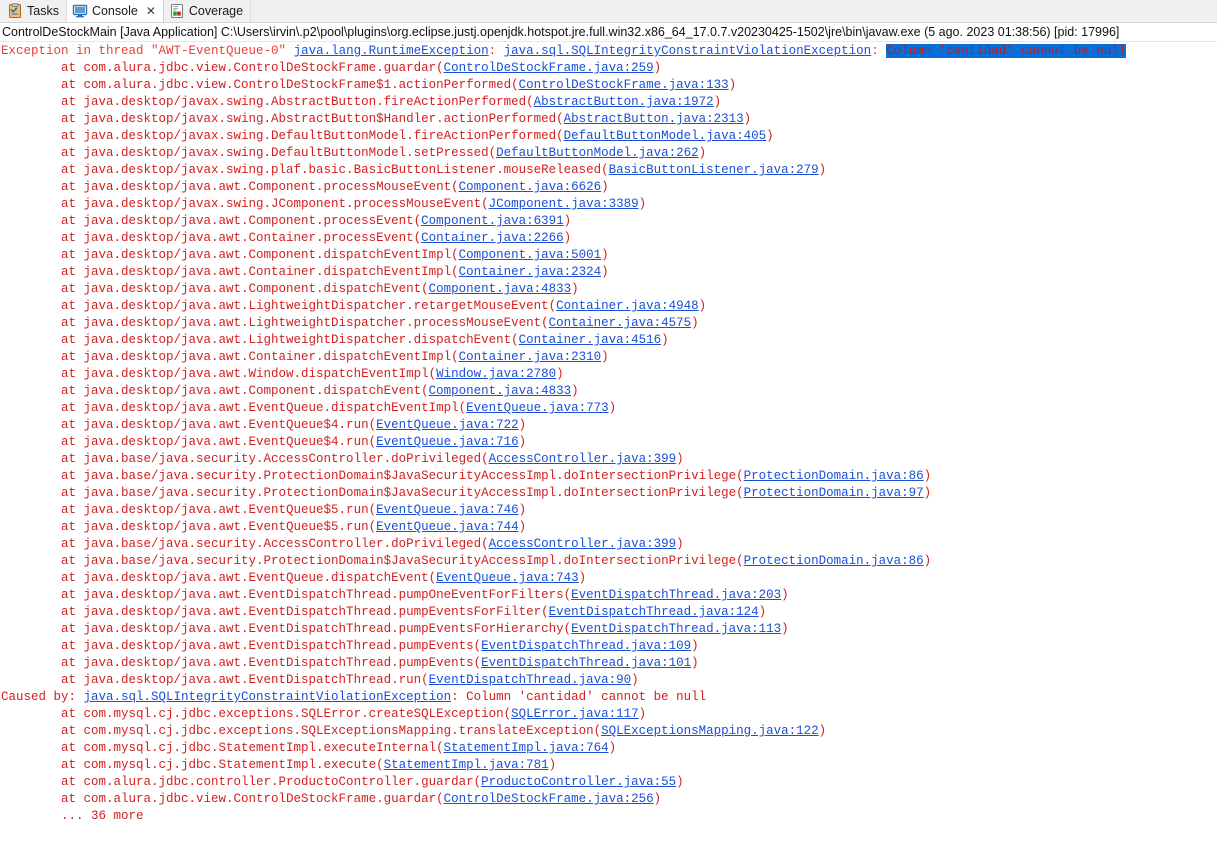 This screenshot has height=850, width=1217. What do you see at coordinates (466, 765) in the screenshot?
I see `stack-trace-link: StatementImpl.java:781` at bounding box center [466, 765].